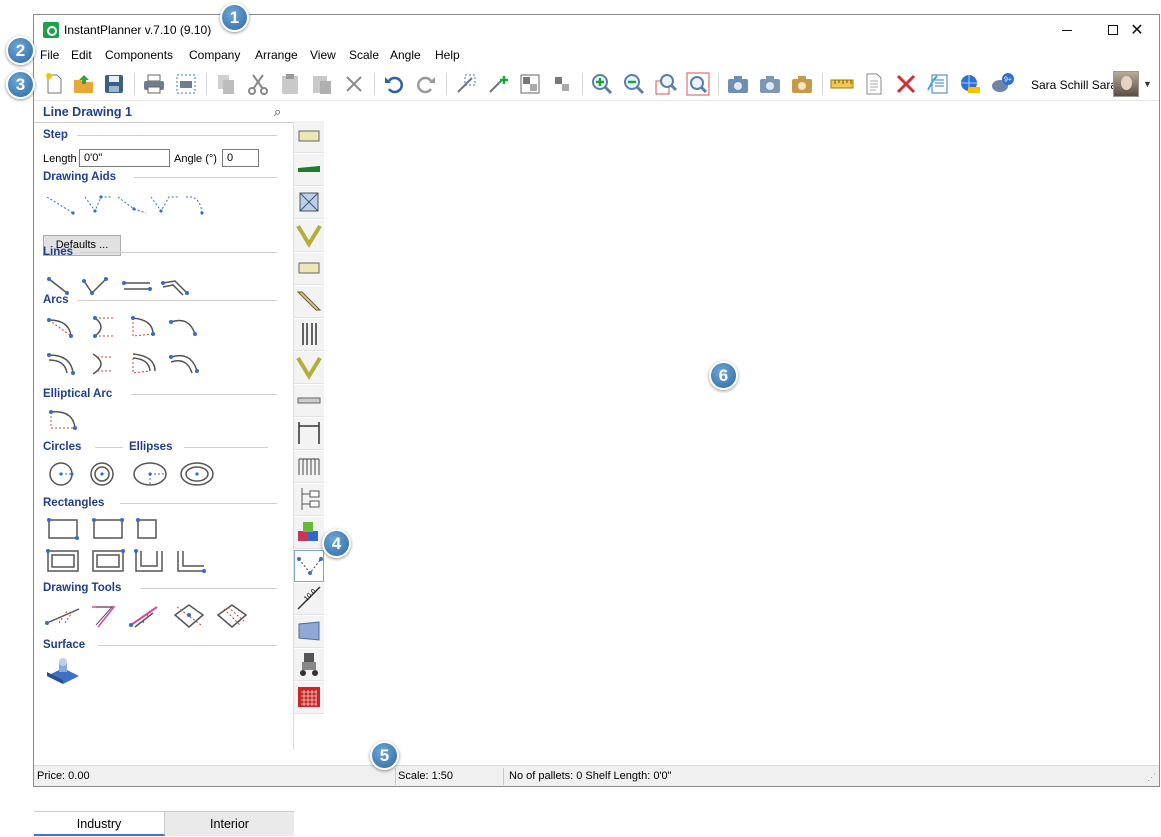 This screenshot has height=837, width=1161. I want to click on aid-angle-icon, so click(165, 204).